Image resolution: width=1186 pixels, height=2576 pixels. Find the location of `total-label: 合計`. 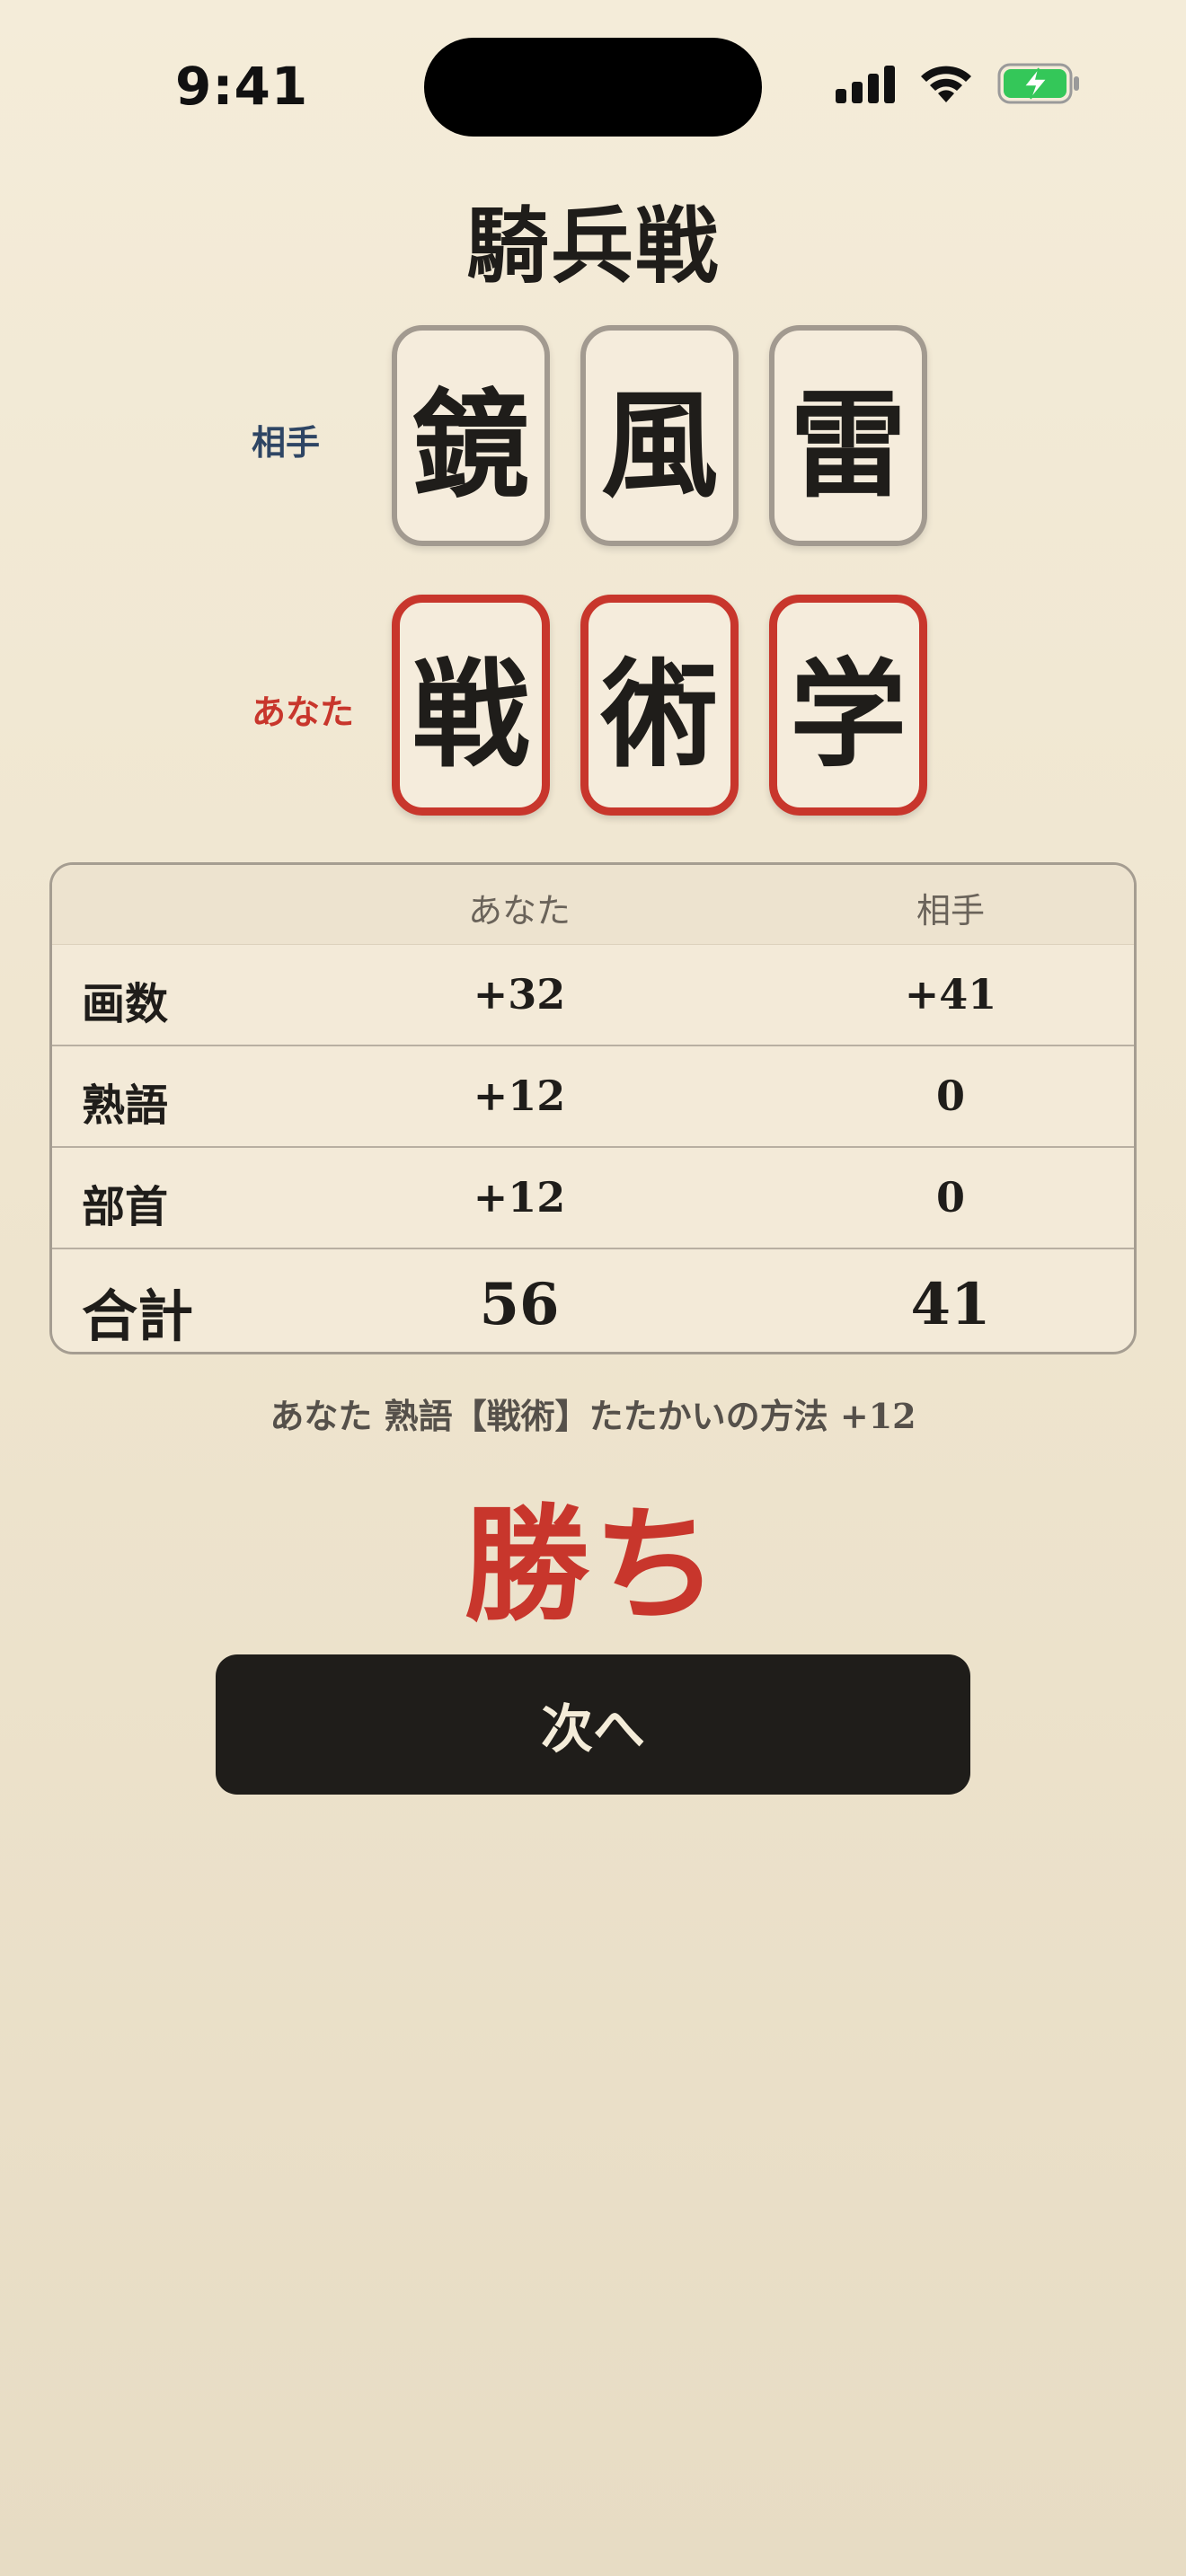

total-label: 合計 is located at coordinates (138, 1316).